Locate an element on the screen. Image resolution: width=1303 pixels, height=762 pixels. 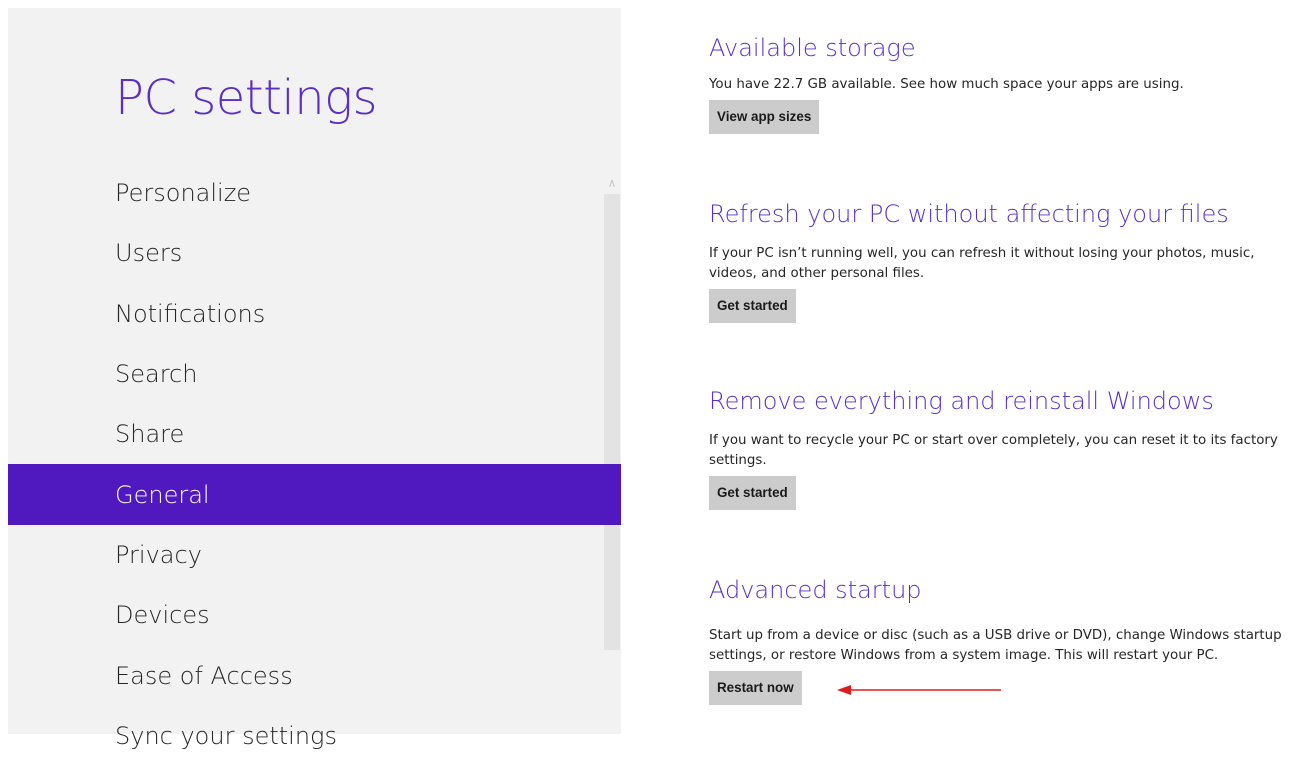
restart-now-button: Restart now is located at coordinates (755, 688).